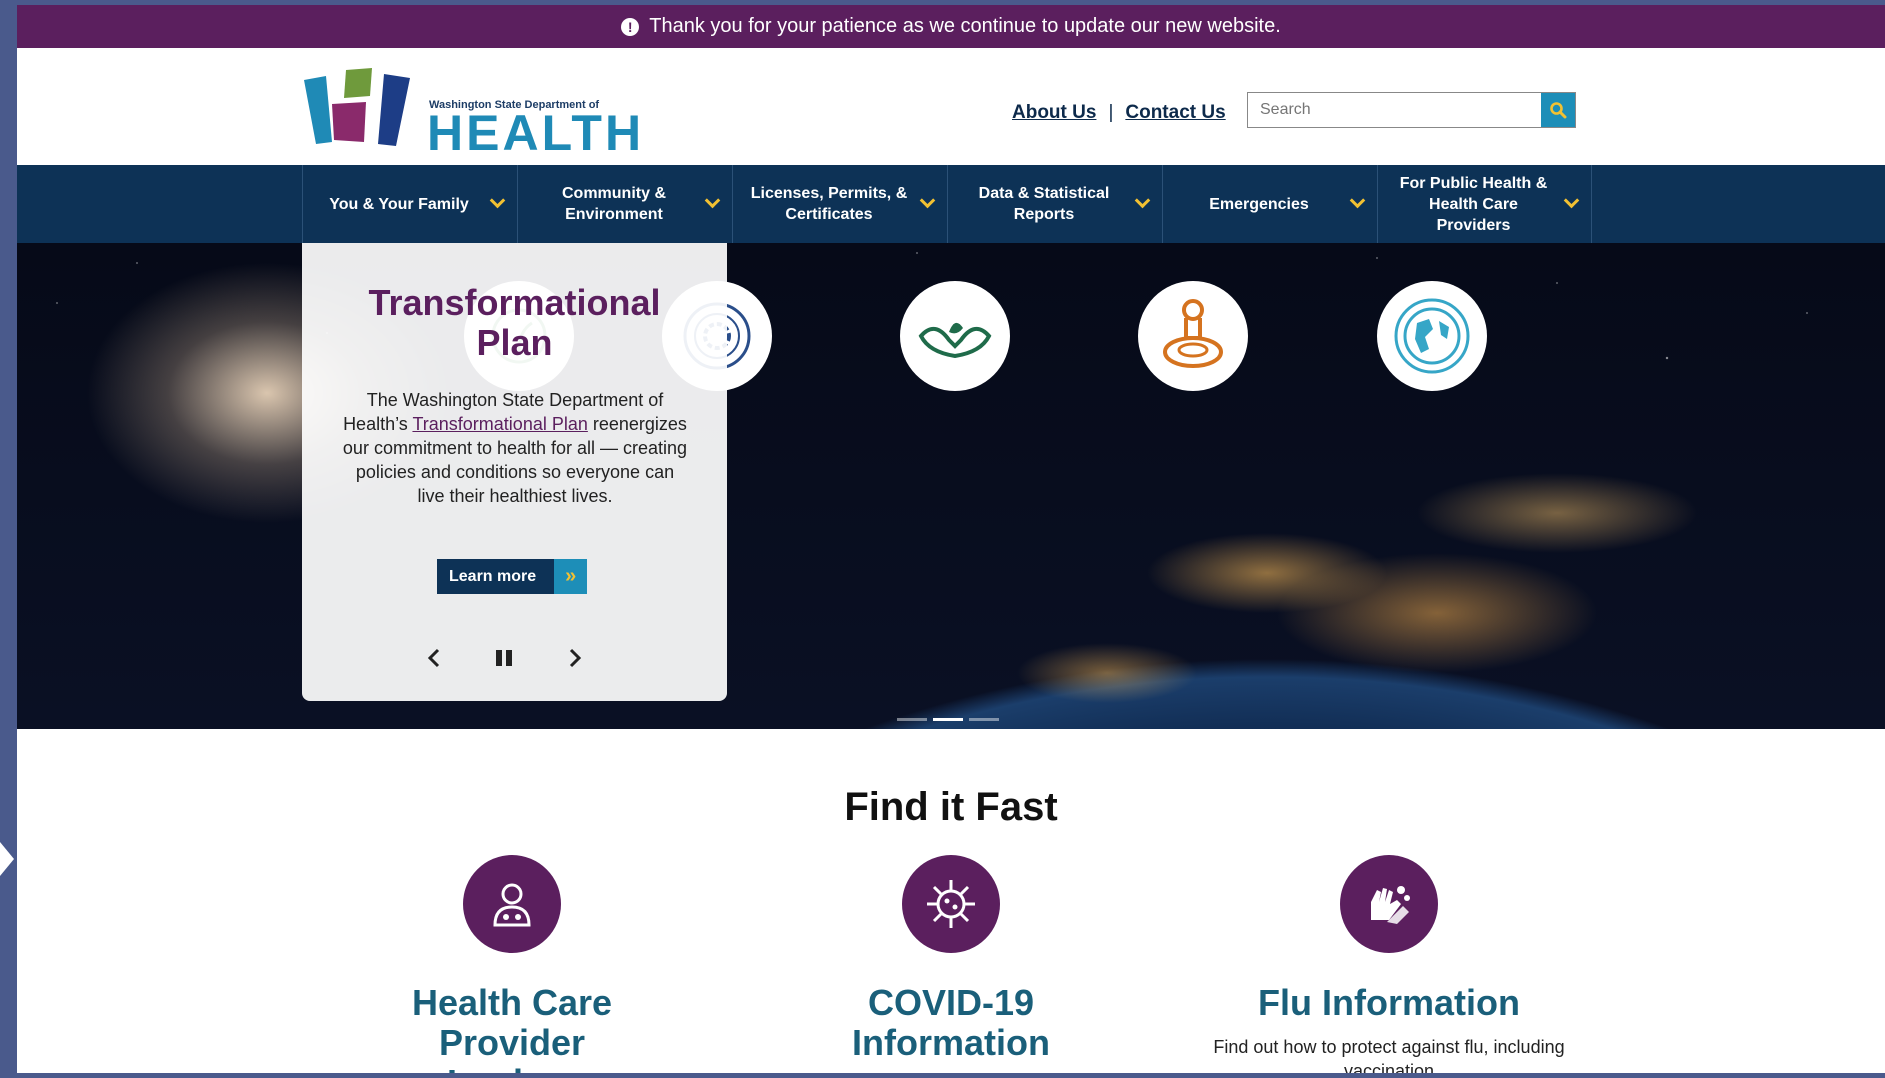  What do you see at coordinates (1044, 204) in the screenshot?
I see `nav-item-label: Data & Statistical Reports` at bounding box center [1044, 204].